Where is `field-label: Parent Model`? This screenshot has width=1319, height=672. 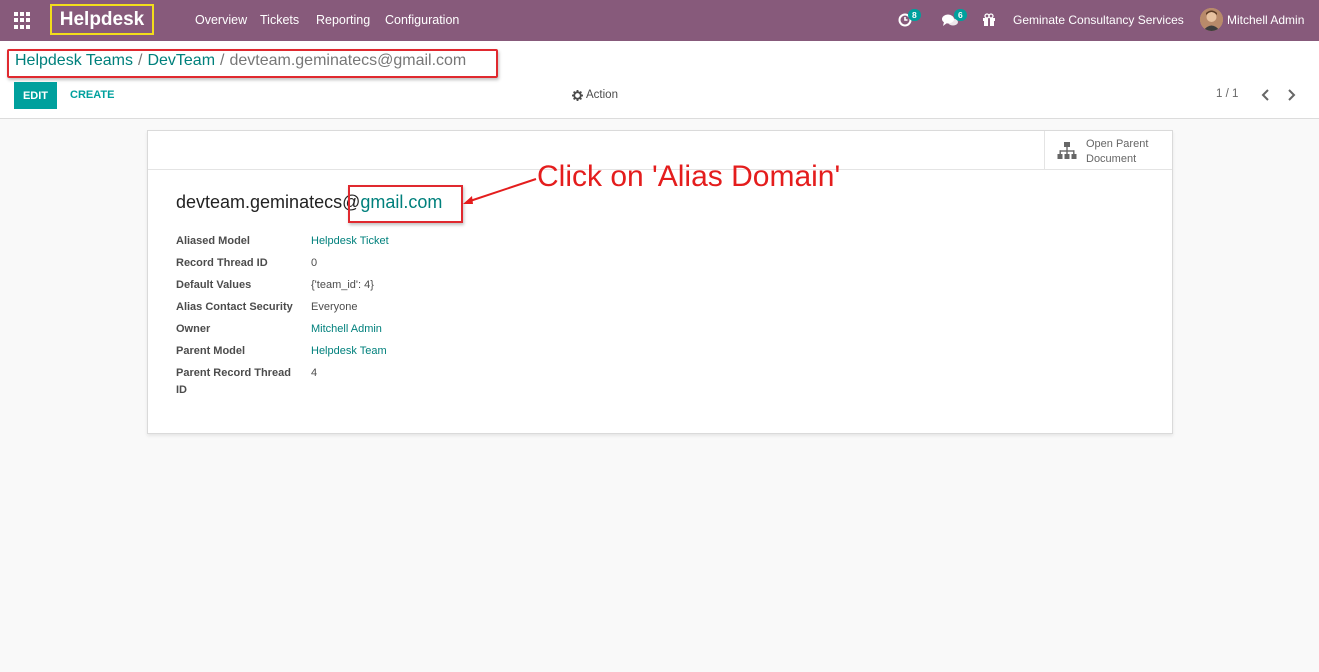
field-label: Parent Model is located at coordinates (211, 351).